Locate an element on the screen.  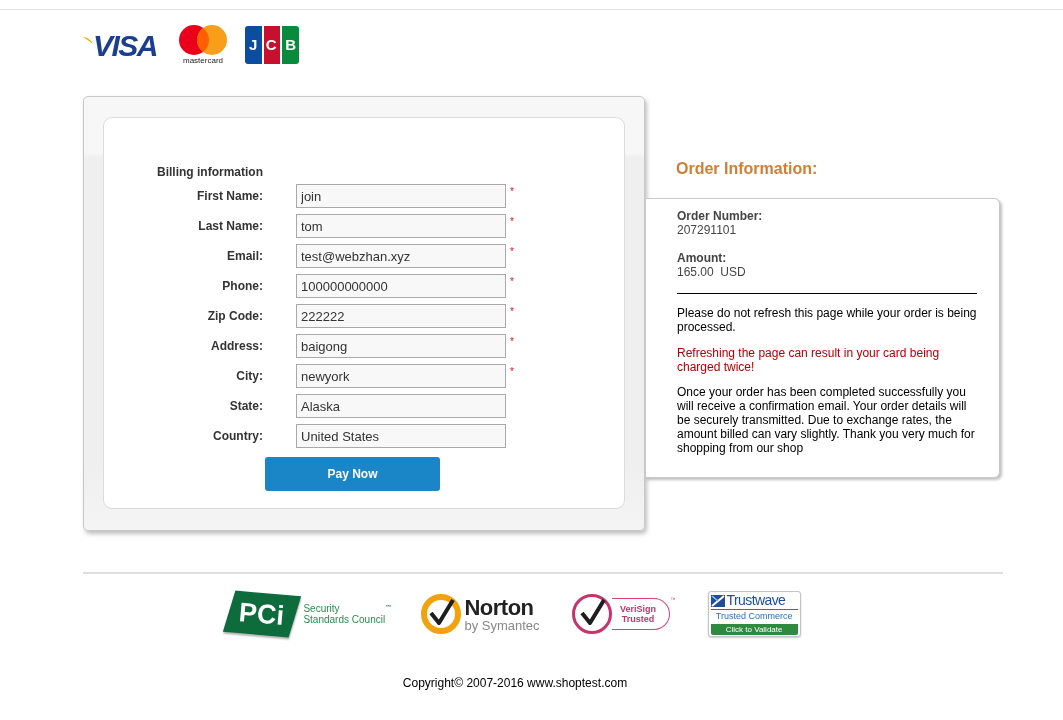
text-field: United States is located at coordinates (401, 436).